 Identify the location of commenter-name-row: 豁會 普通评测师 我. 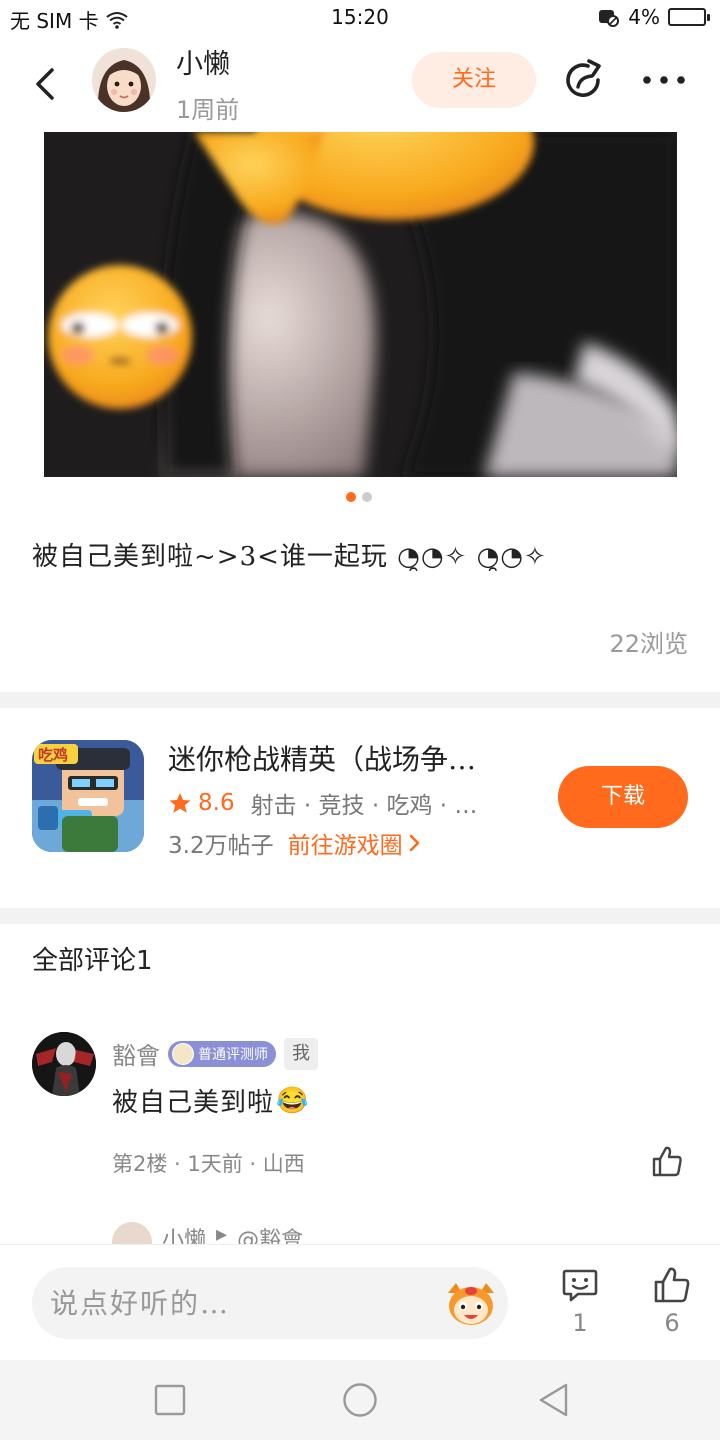
(215, 1053).